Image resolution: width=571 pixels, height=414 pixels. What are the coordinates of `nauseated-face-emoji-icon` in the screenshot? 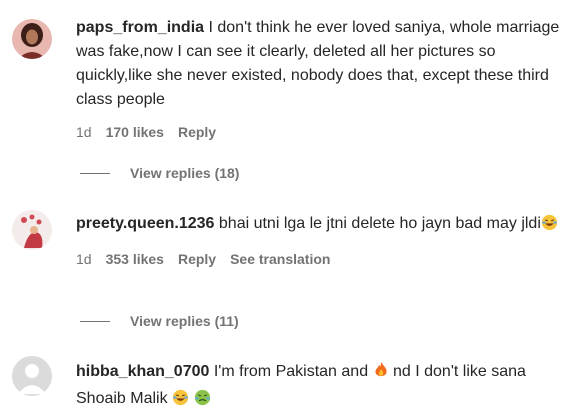 It's located at (202, 401).